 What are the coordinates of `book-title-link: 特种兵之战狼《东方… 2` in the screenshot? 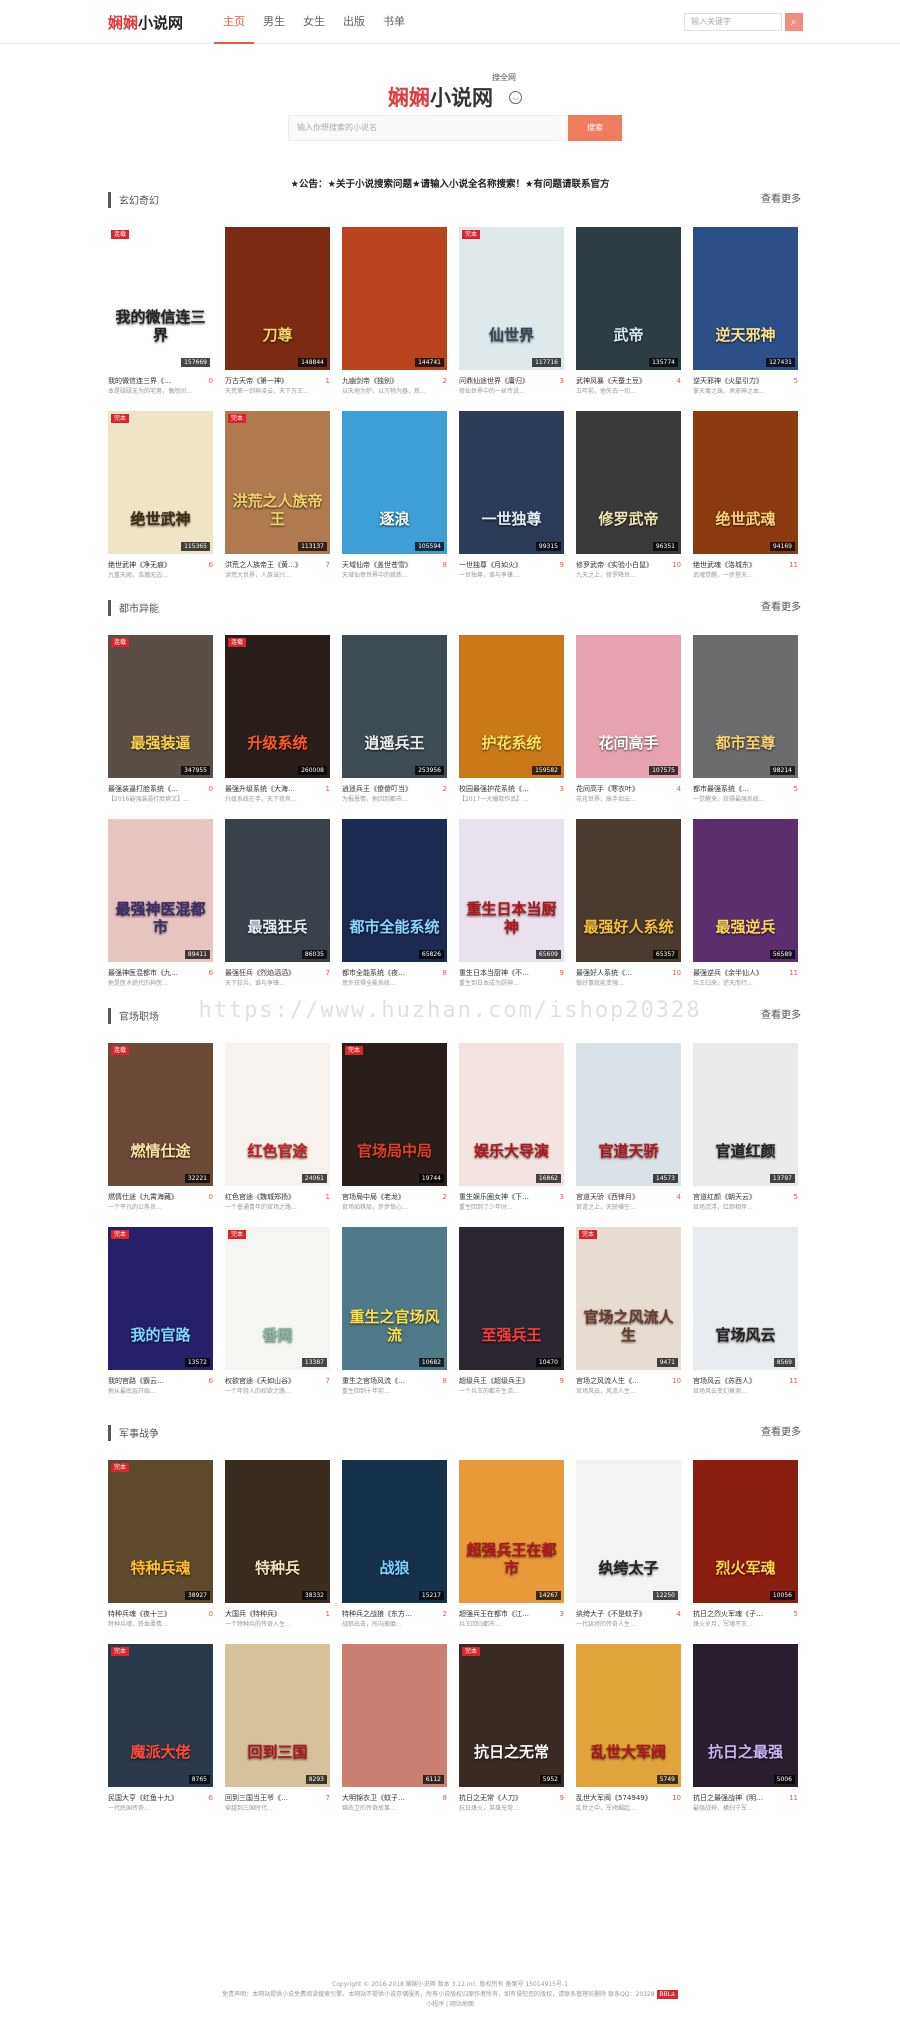 It's located at (394, 1614).